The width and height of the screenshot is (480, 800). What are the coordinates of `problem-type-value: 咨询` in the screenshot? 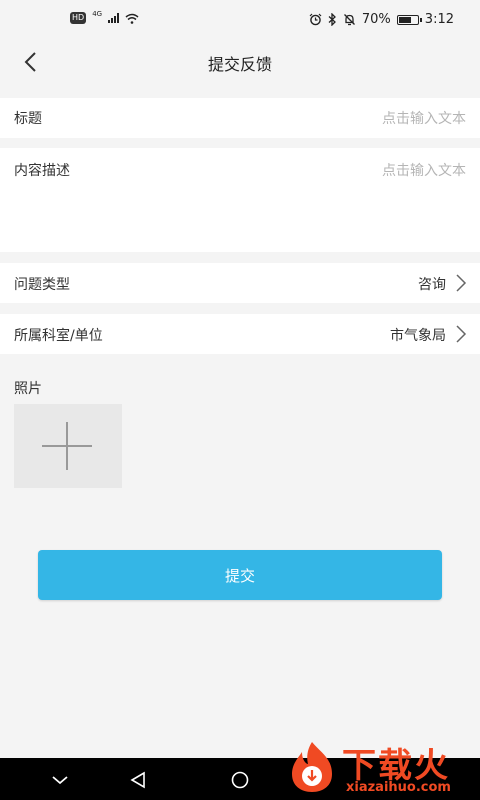 It's located at (432, 285).